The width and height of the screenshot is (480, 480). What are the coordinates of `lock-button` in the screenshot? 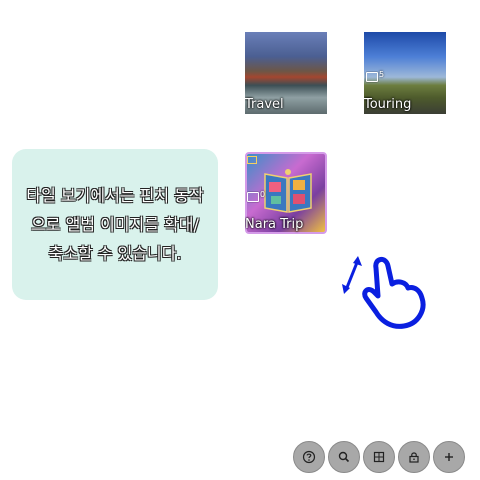 It's located at (414, 457).